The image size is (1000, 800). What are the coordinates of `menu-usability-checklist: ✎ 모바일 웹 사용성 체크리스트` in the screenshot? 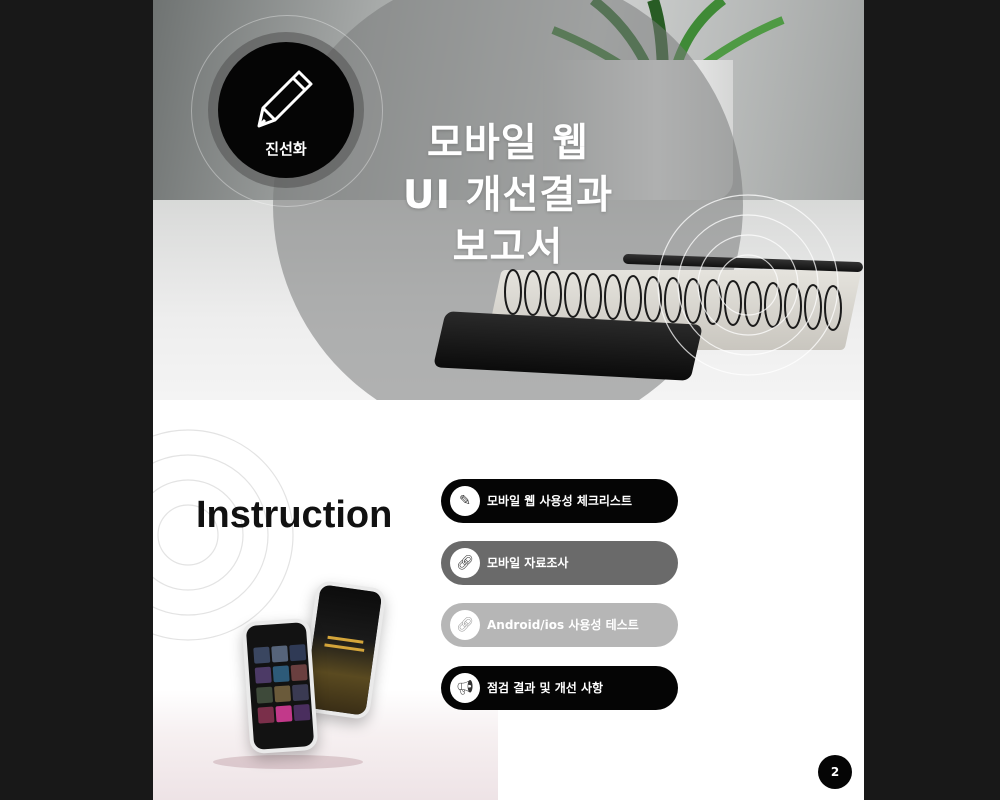 It's located at (559, 501).